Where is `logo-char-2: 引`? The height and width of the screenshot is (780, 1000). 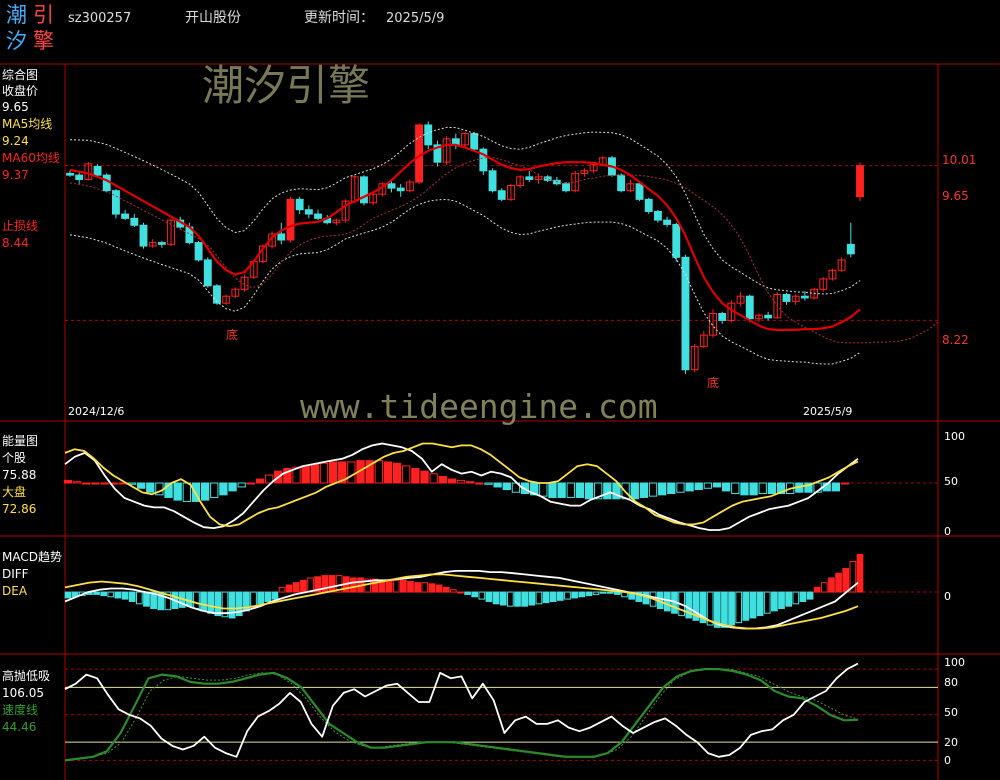 logo-char-2: 引 is located at coordinates (43, 15).